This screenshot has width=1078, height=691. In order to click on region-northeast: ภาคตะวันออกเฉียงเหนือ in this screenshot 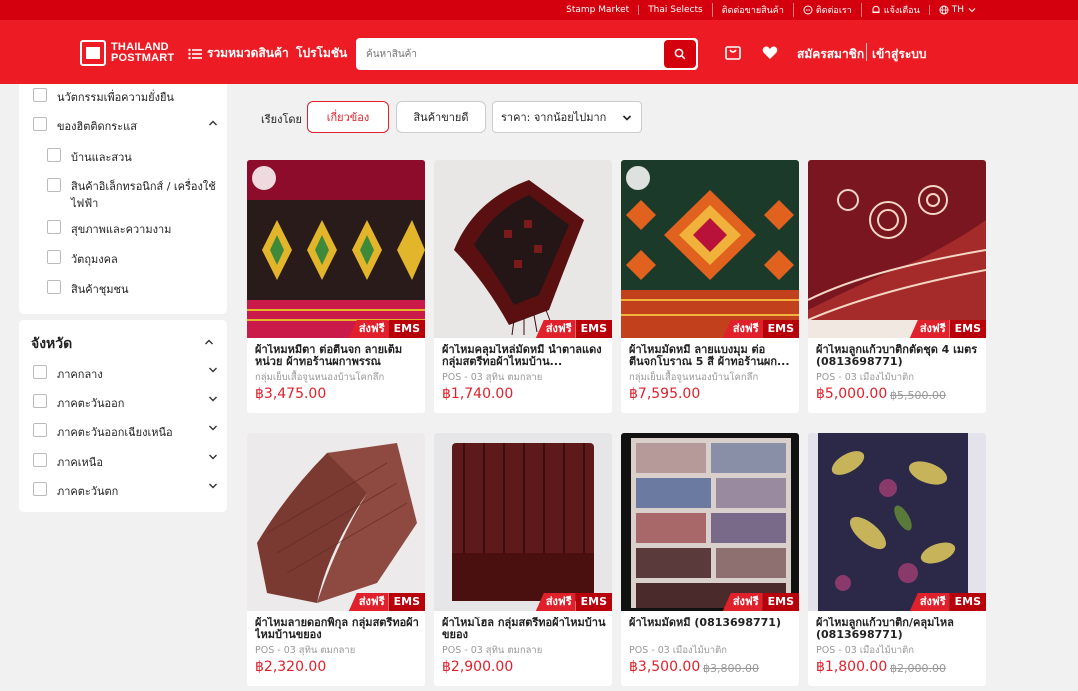, I will do `click(103, 432)`.